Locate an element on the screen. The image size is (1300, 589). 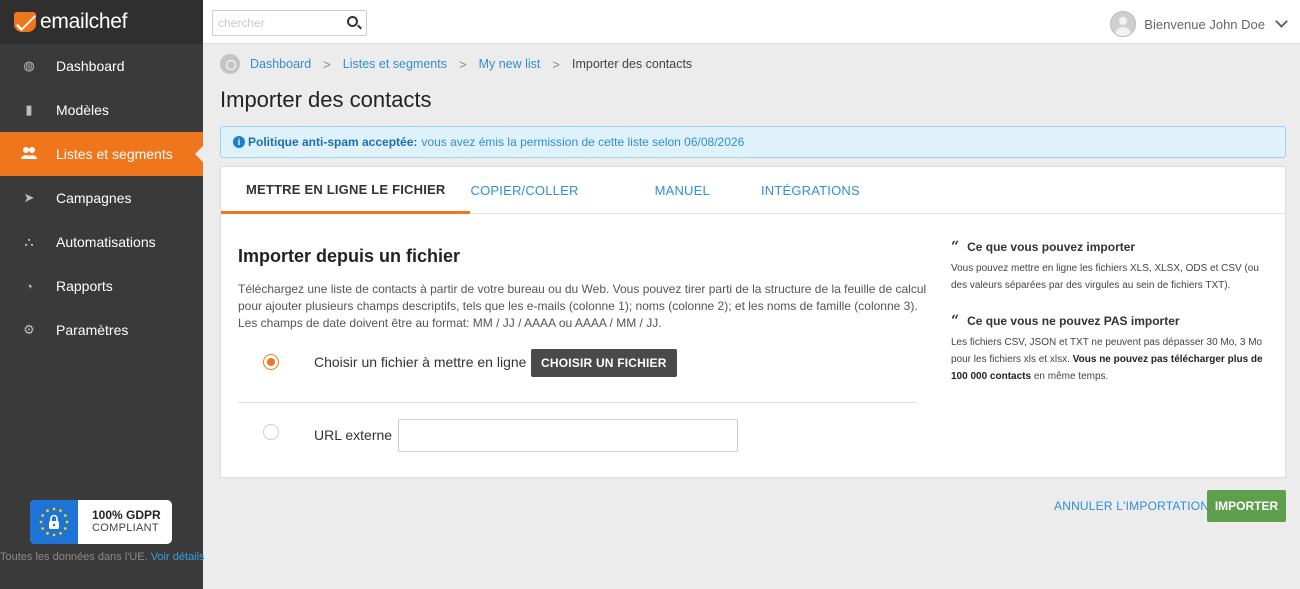
tab-integrations: INTÉGRATIONS is located at coordinates (810, 190).